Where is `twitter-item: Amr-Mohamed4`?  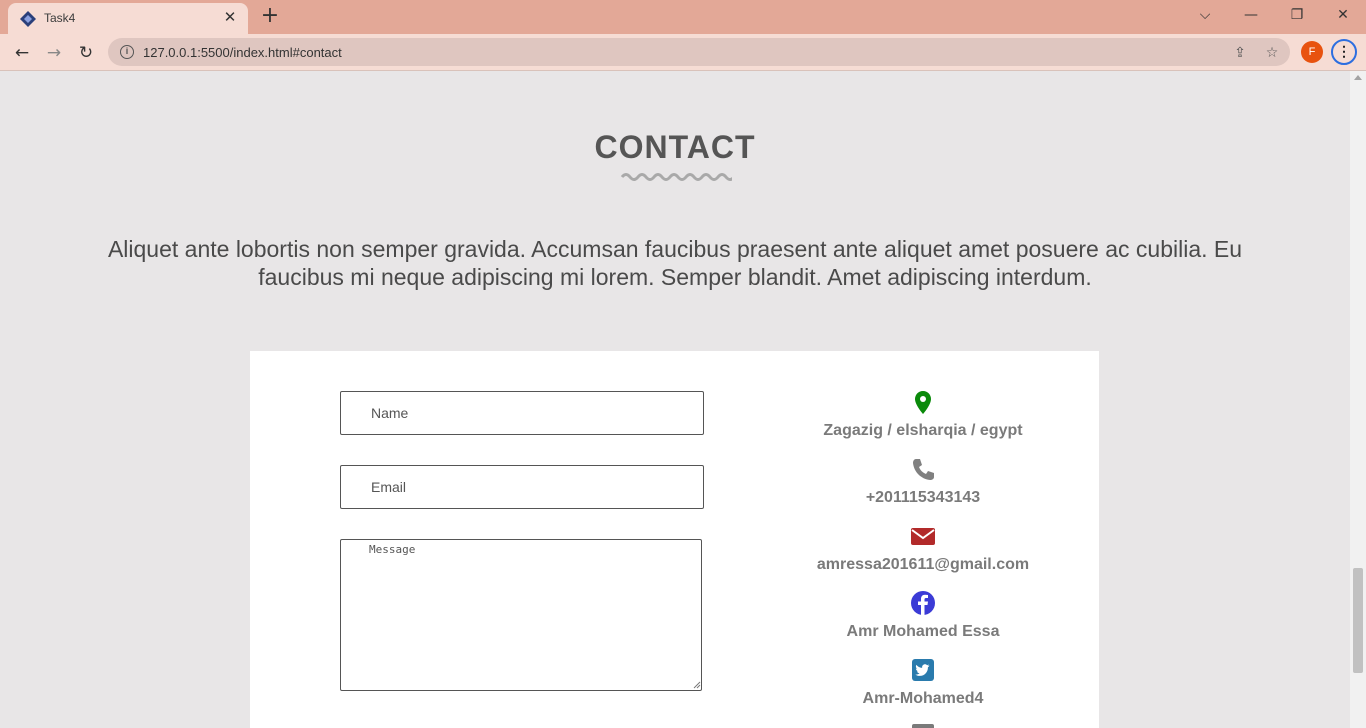
twitter-item: Amr-Mohamed4 is located at coordinates (923, 682).